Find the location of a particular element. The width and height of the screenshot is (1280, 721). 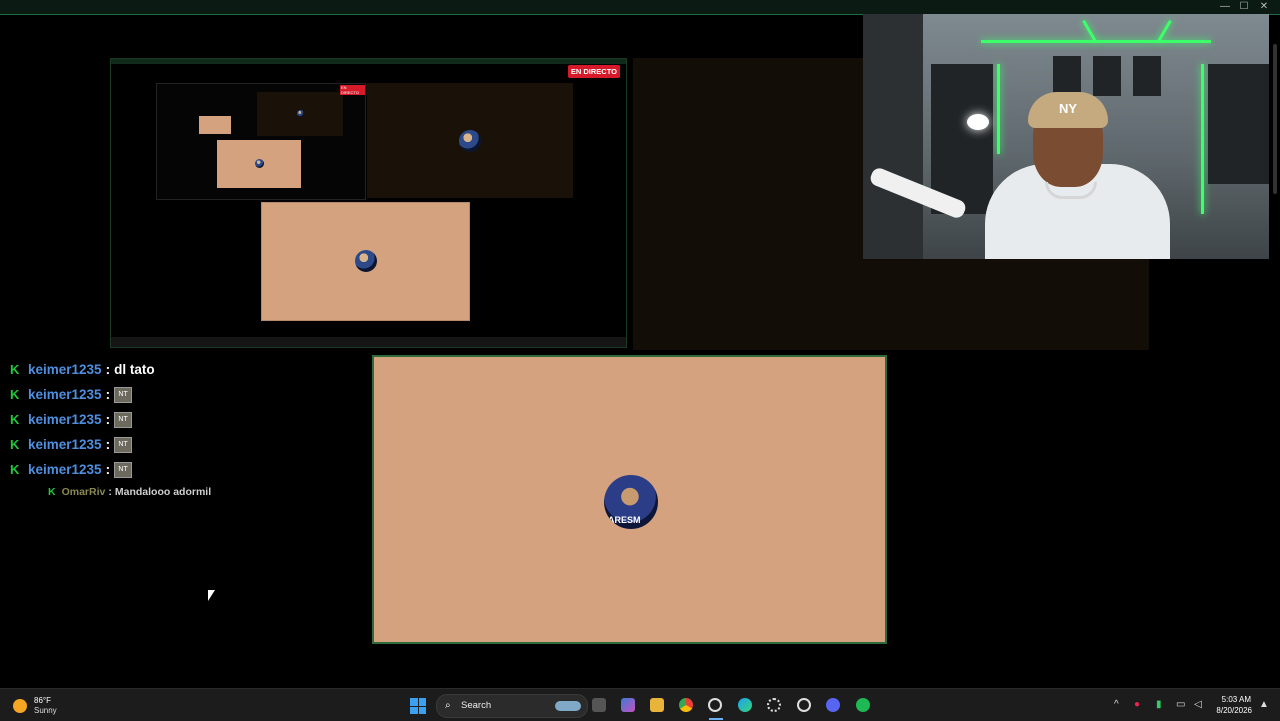

chat-message: K keimer1235 : dl tato is located at coordinates (175, 369).